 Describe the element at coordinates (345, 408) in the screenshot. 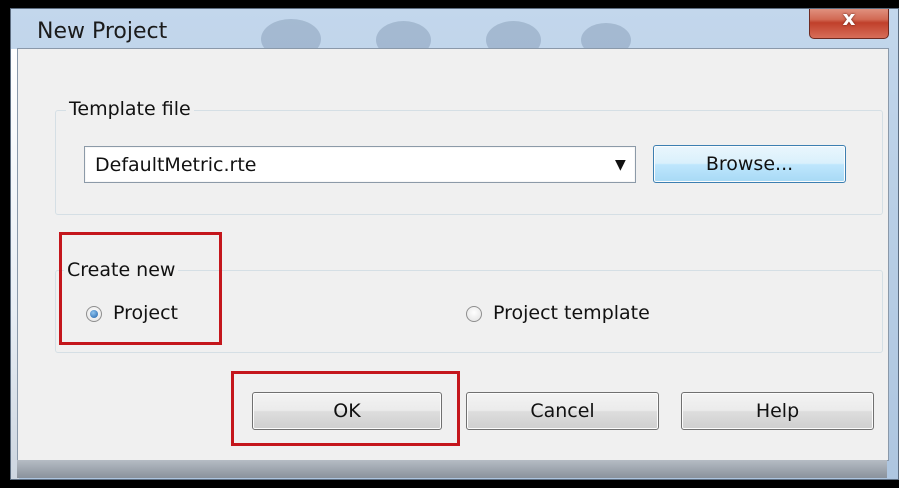

I see `highlight-ok-button` at that location.